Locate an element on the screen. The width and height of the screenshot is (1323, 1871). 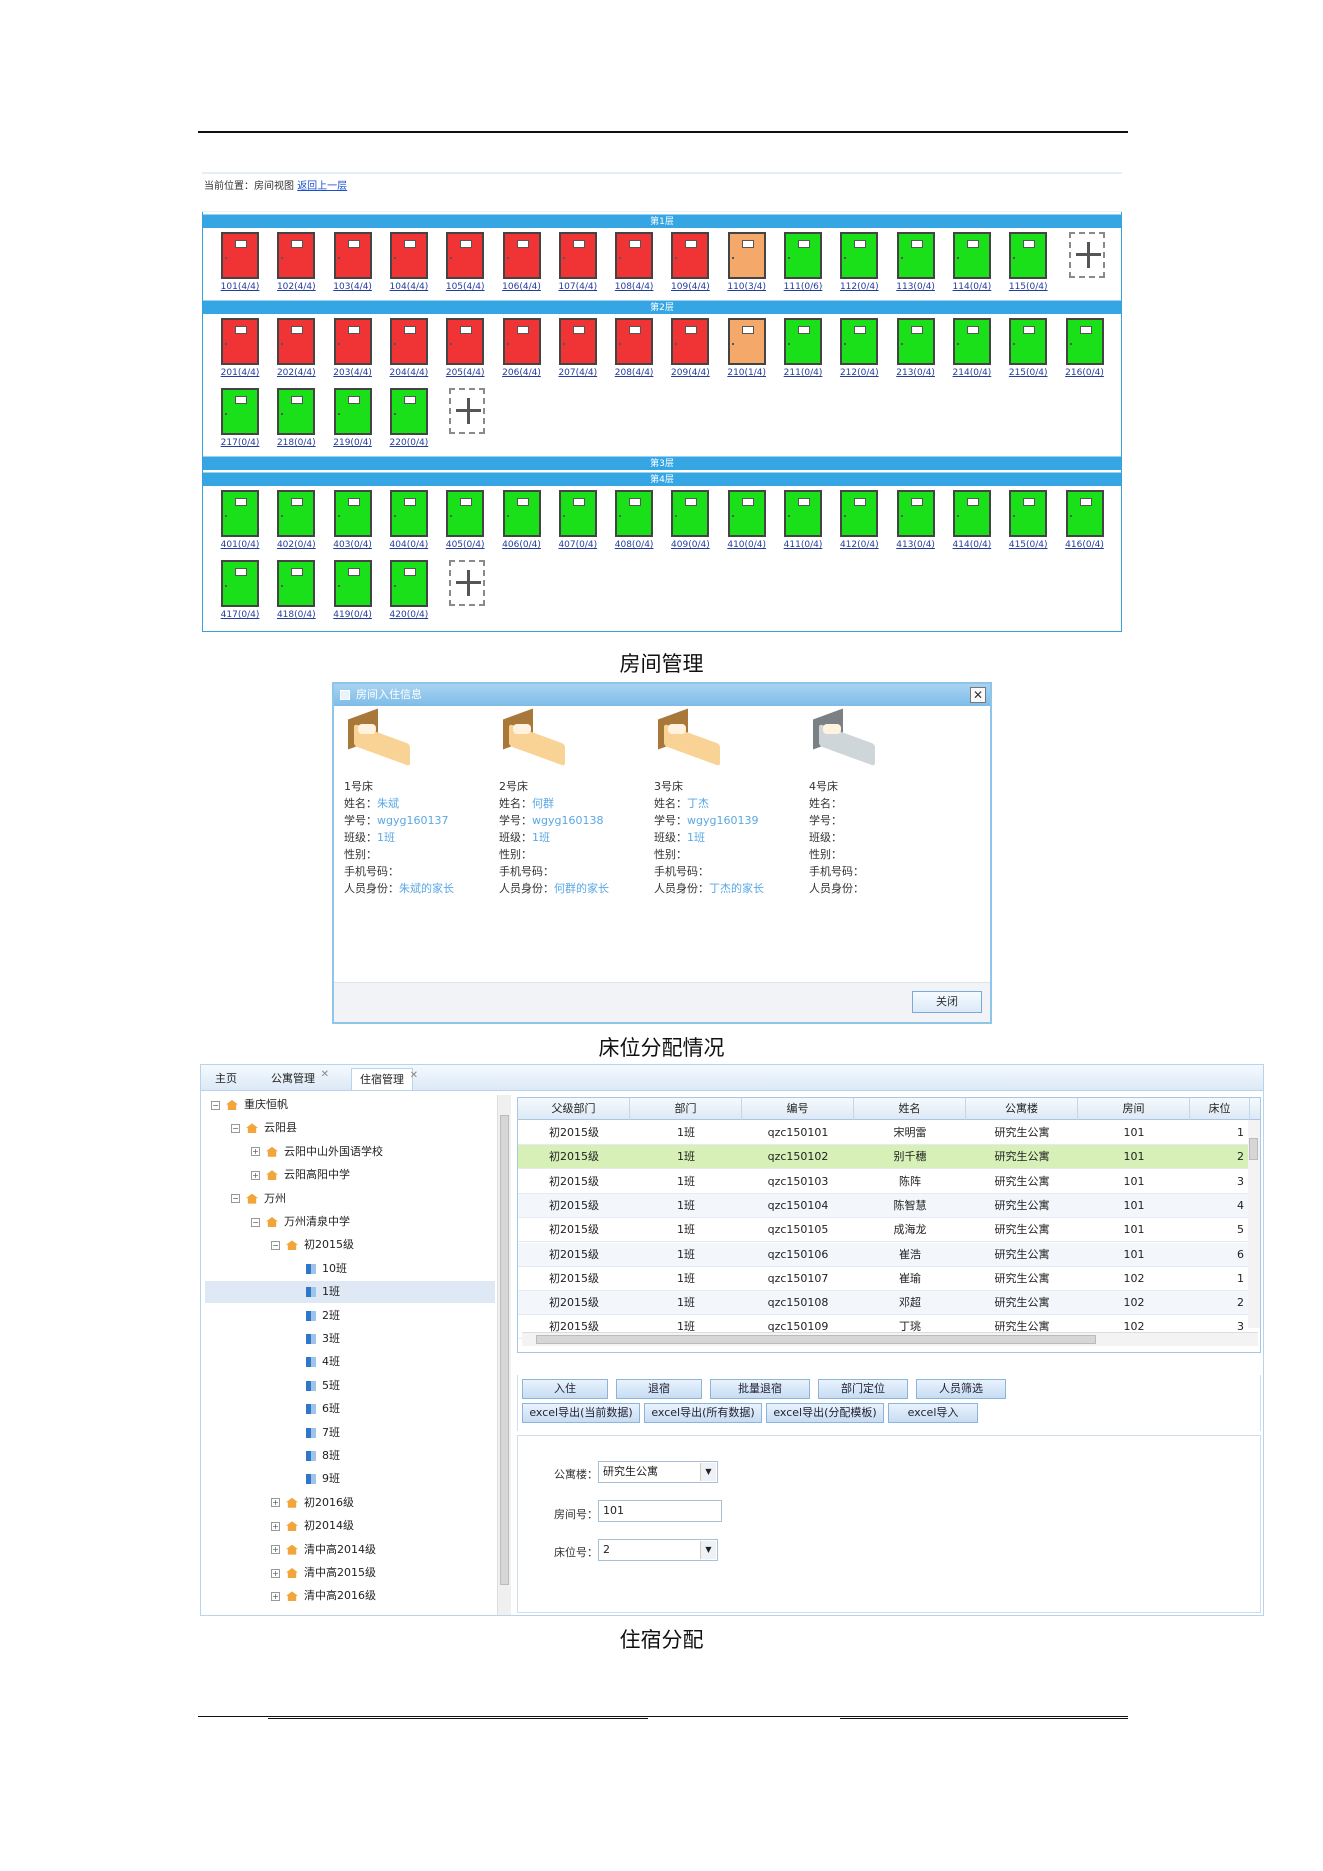
room-label: 115(0/4) is located at coordinates (1028, 287).